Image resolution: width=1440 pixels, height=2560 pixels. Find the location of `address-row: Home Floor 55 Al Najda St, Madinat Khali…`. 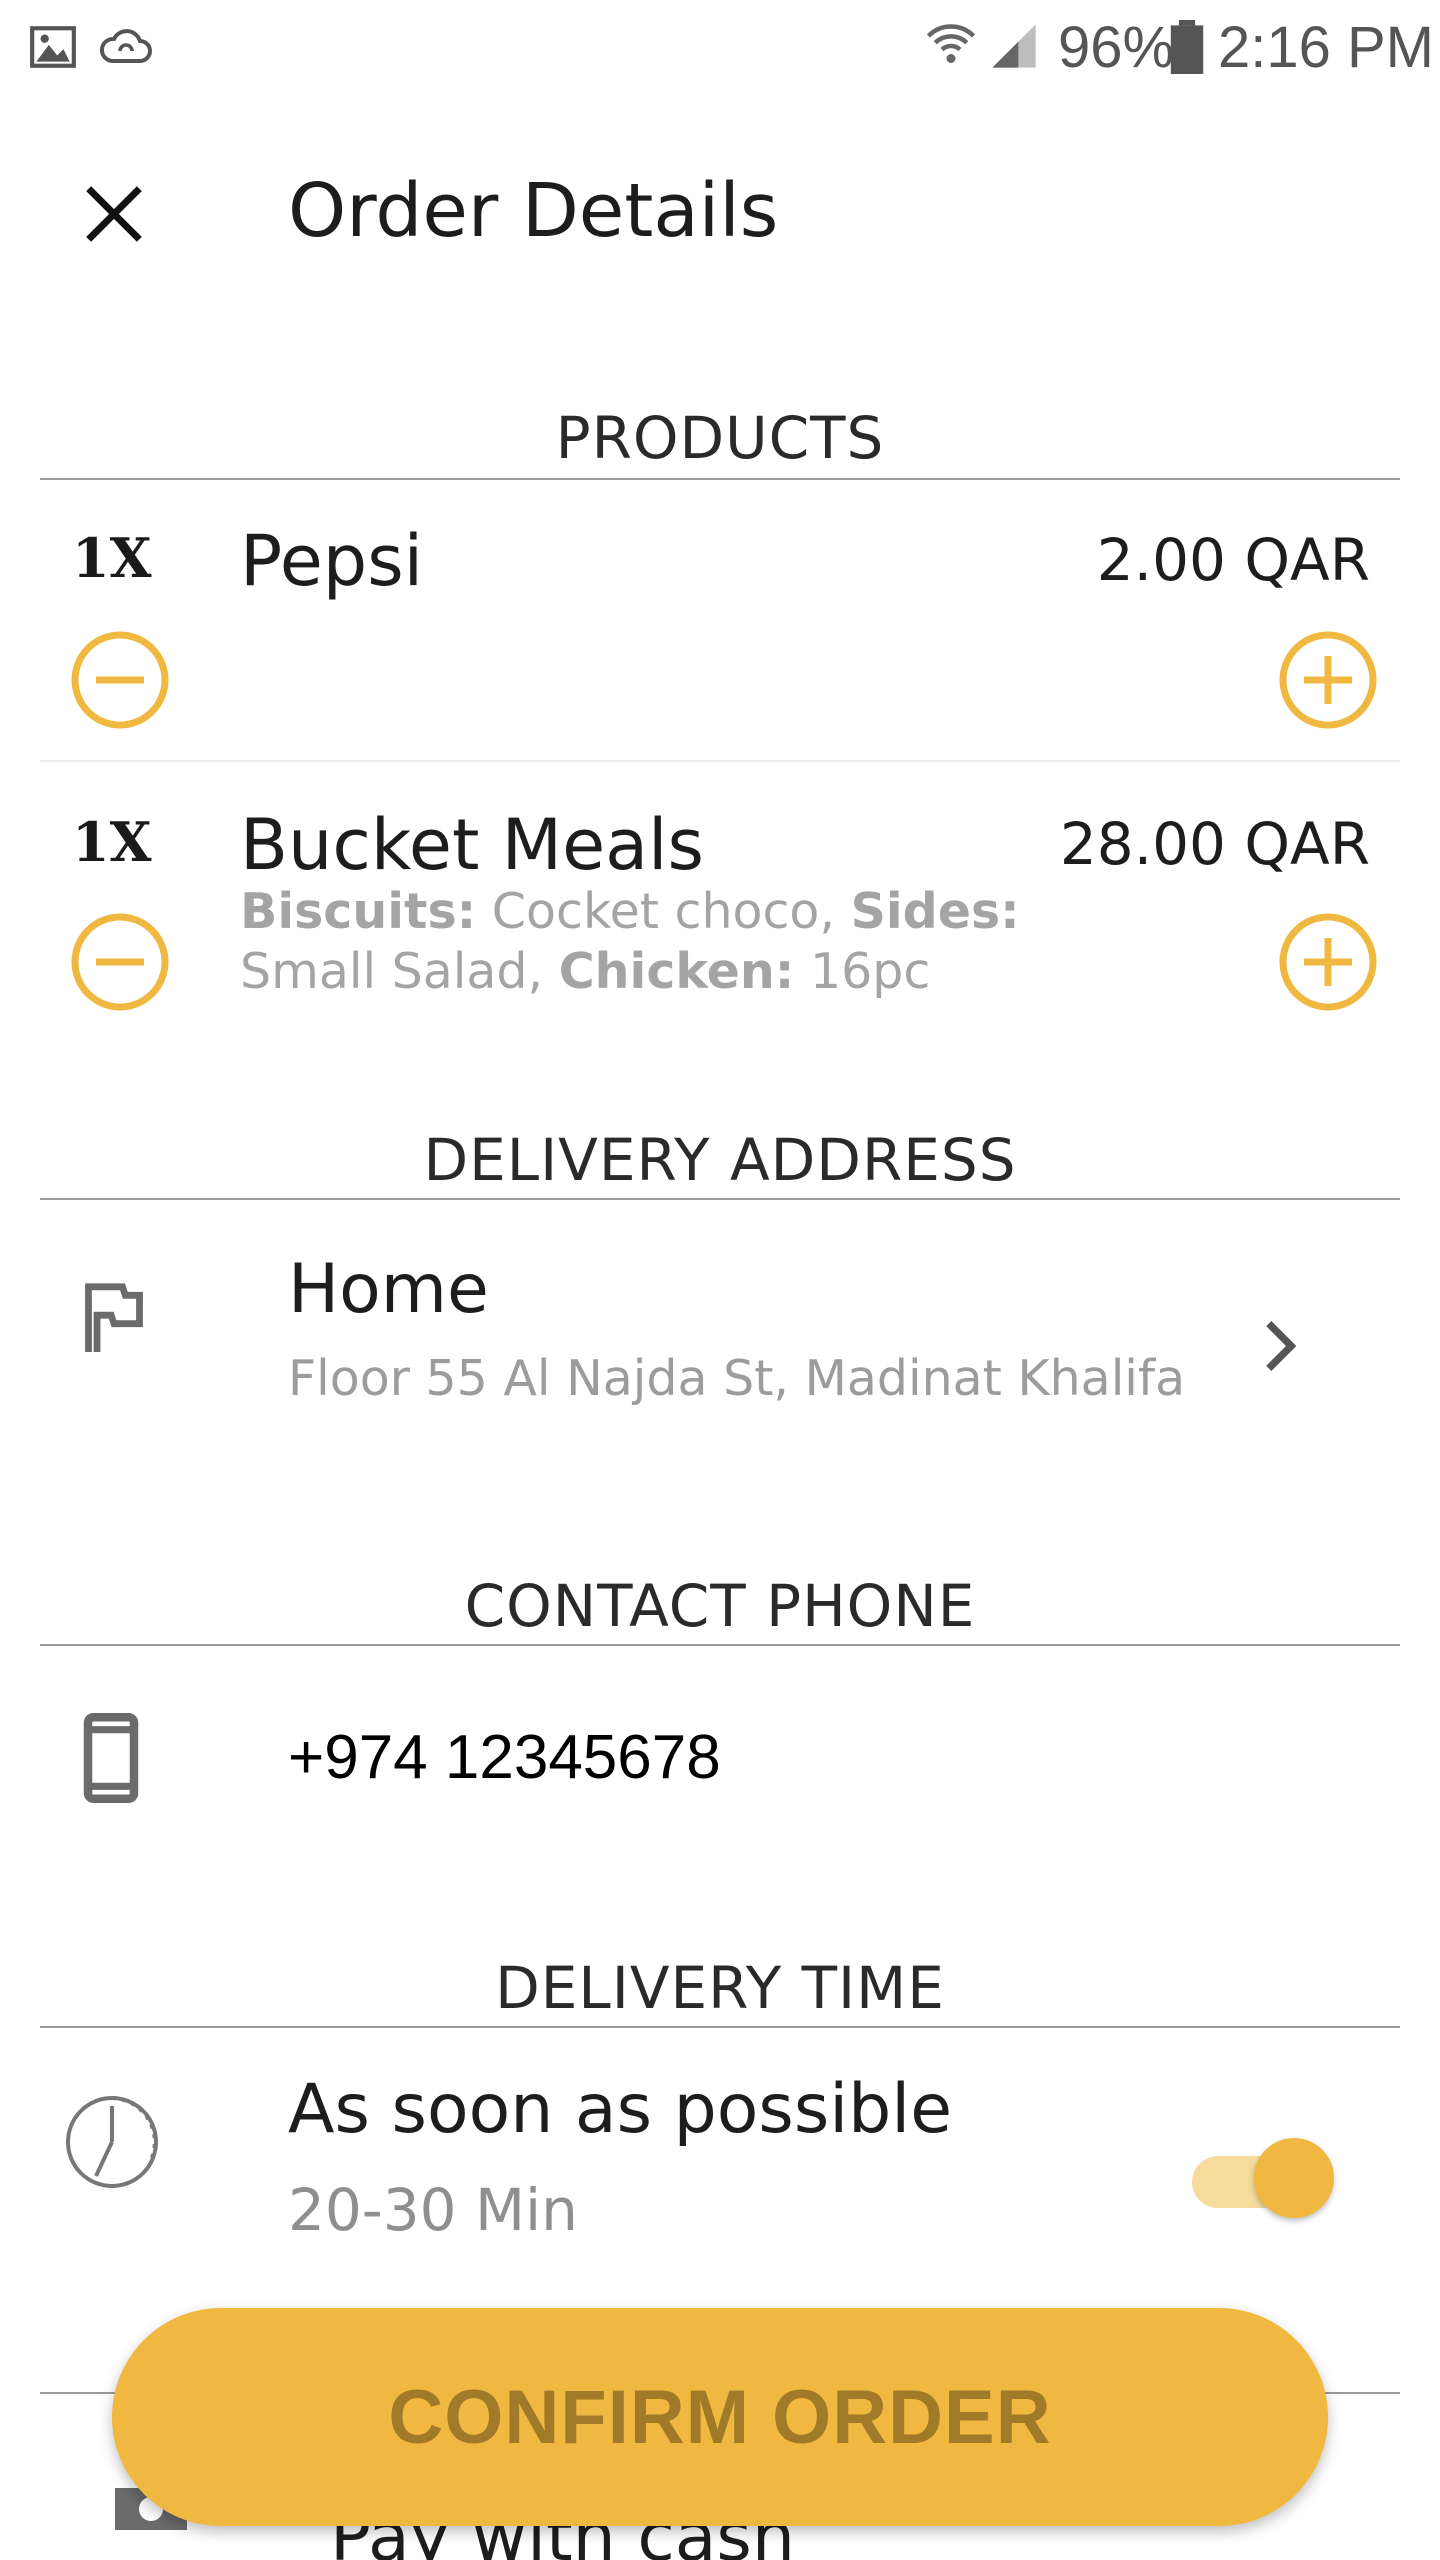

address-row: Home Floor 55 Al Najda St, Madinat Khali… is located at coordinates (720, 1320).